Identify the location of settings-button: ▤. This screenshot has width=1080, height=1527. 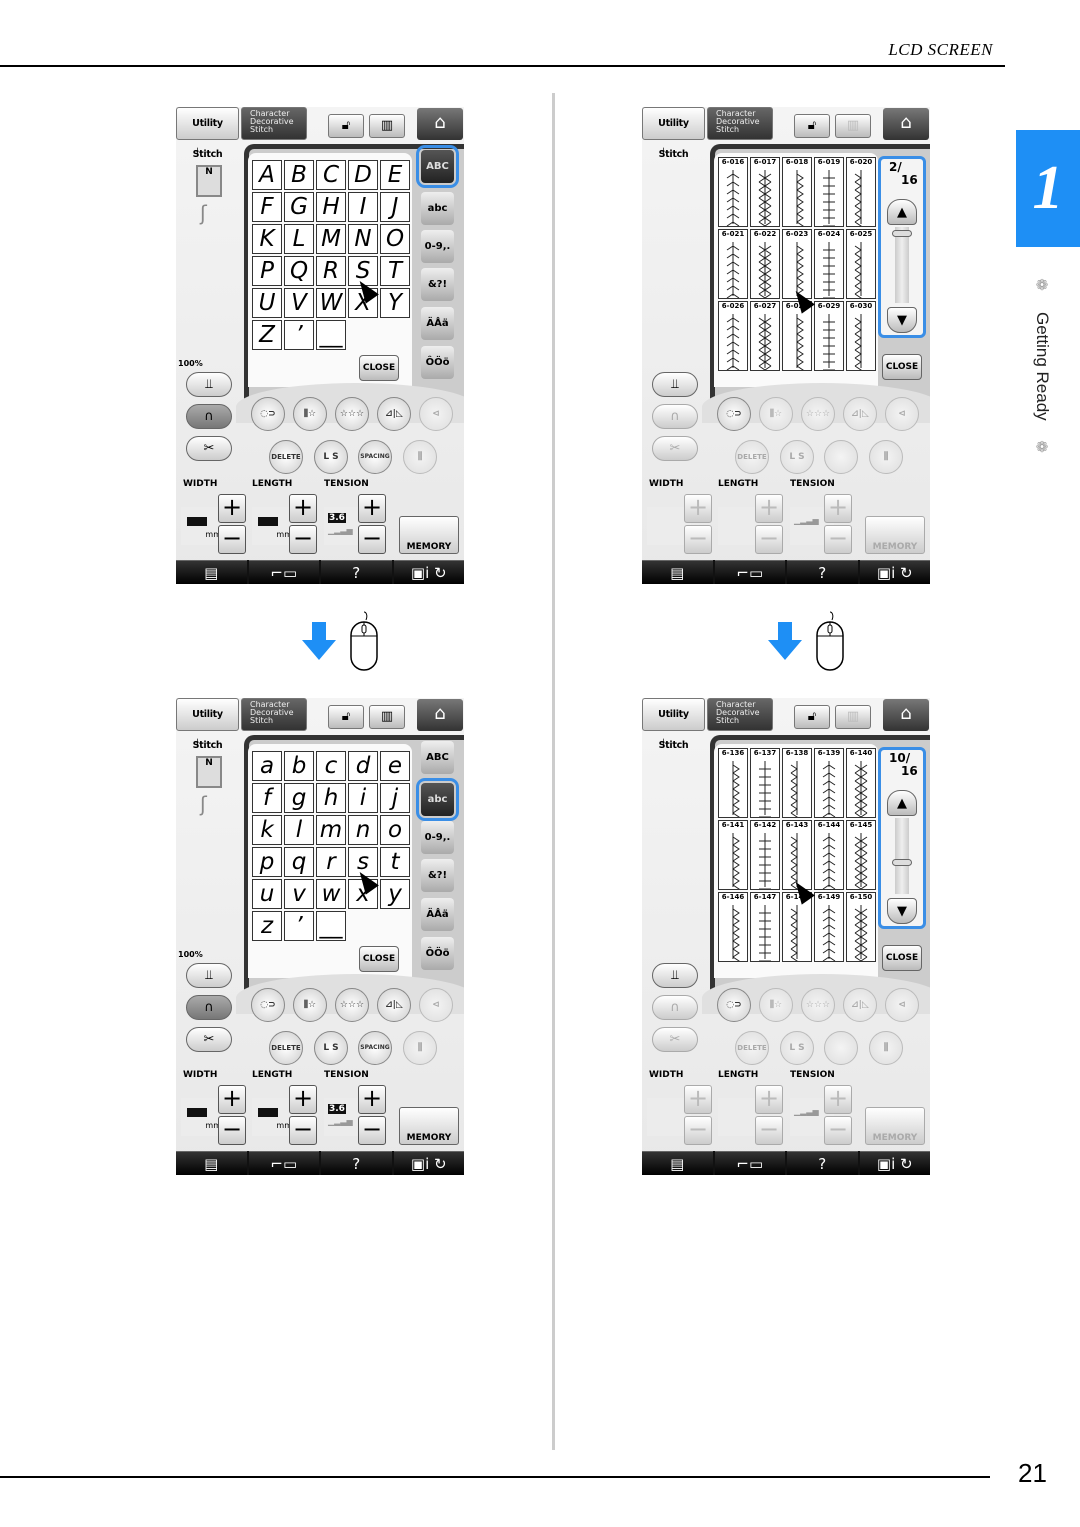
(677, 572).